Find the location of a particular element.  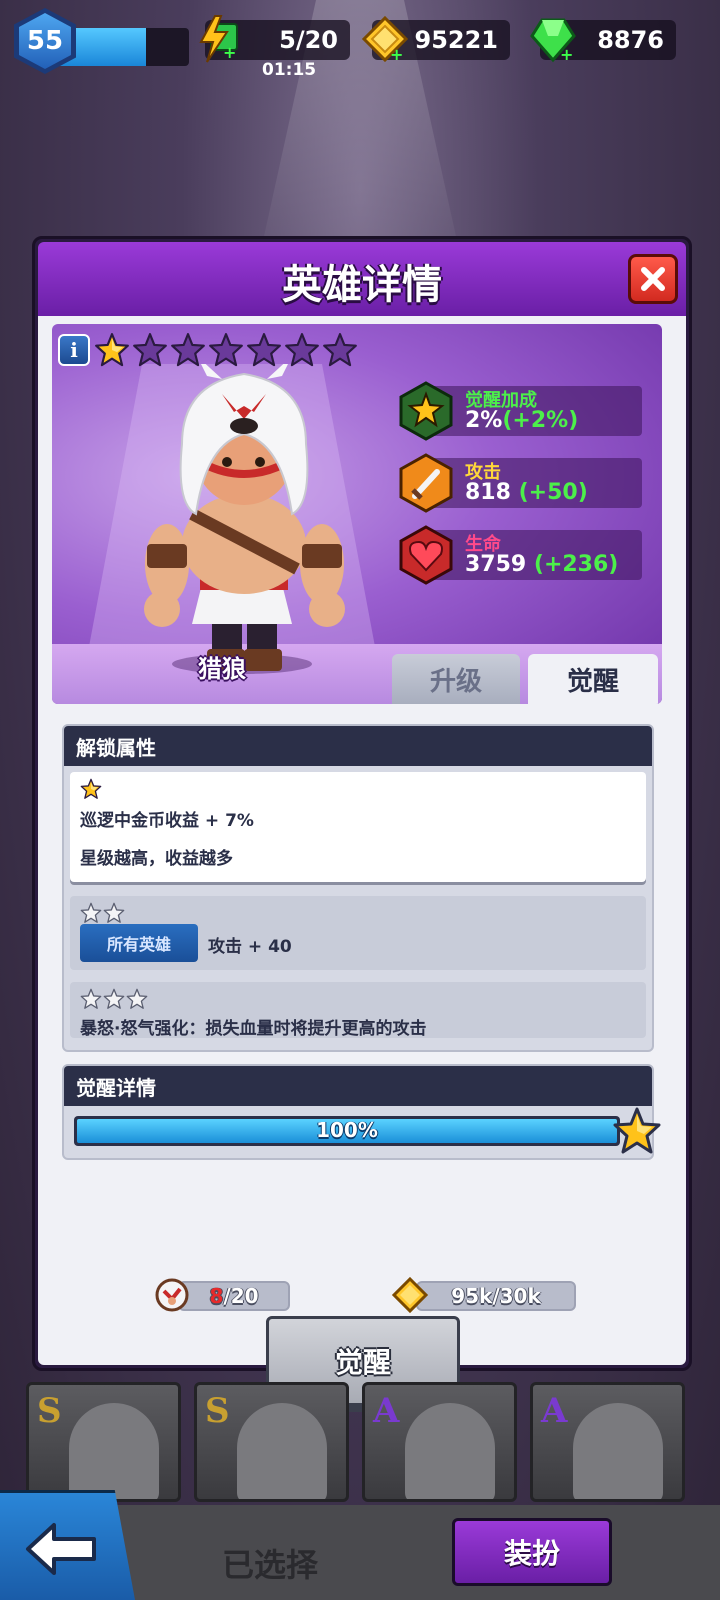

energy-counter: + 5/20 is located at coordinates (274, 39).